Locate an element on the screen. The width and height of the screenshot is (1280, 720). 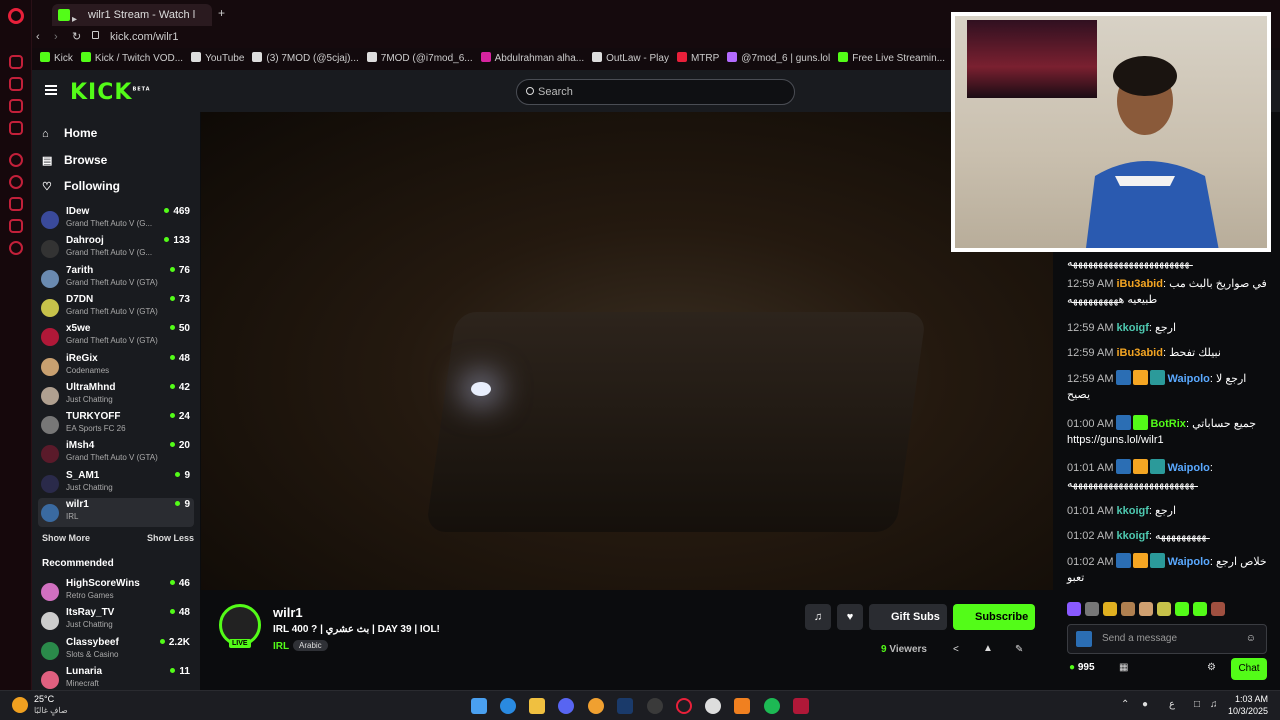
clock-time: 1:03 AM is located at coordinates (1251, 699).